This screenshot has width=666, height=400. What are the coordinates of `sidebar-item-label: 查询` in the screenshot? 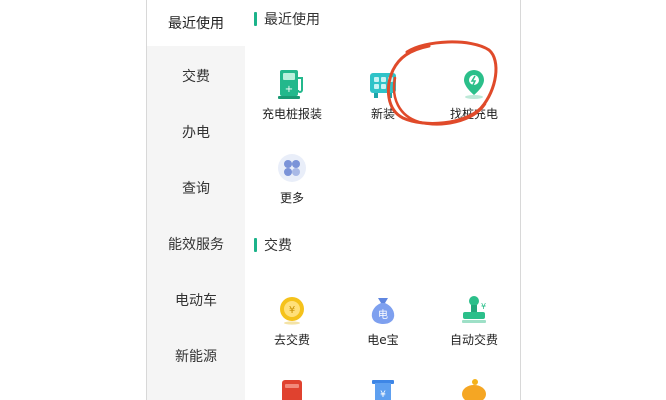 It's located at (196, 189).